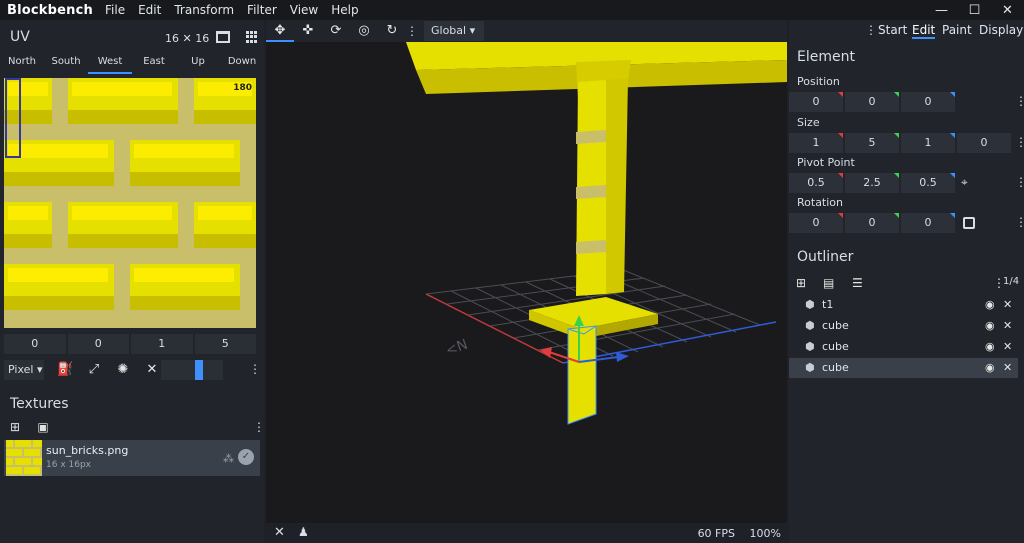  Describe the element at coordinates (900, 183) in the screenshot. I see `pivot-inputs: 0.5 2.5 0.5` at that location.